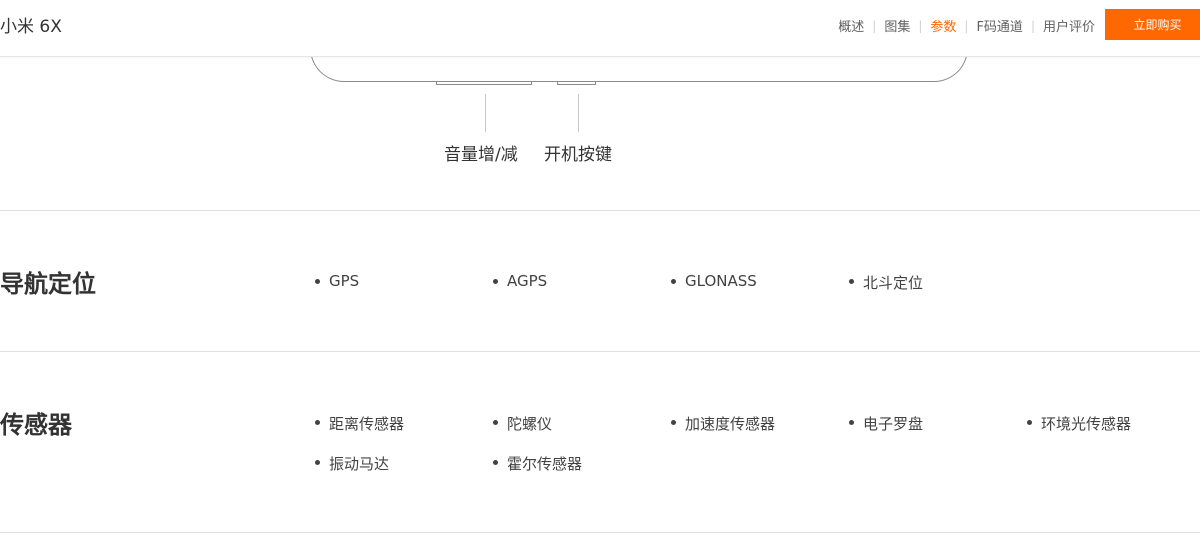 The height and width of the screenshot is (536, 1200). Describe the element at coordinates (999, 25) in the screenshot. I see `nav-item-f-code: F码通道` at that location.